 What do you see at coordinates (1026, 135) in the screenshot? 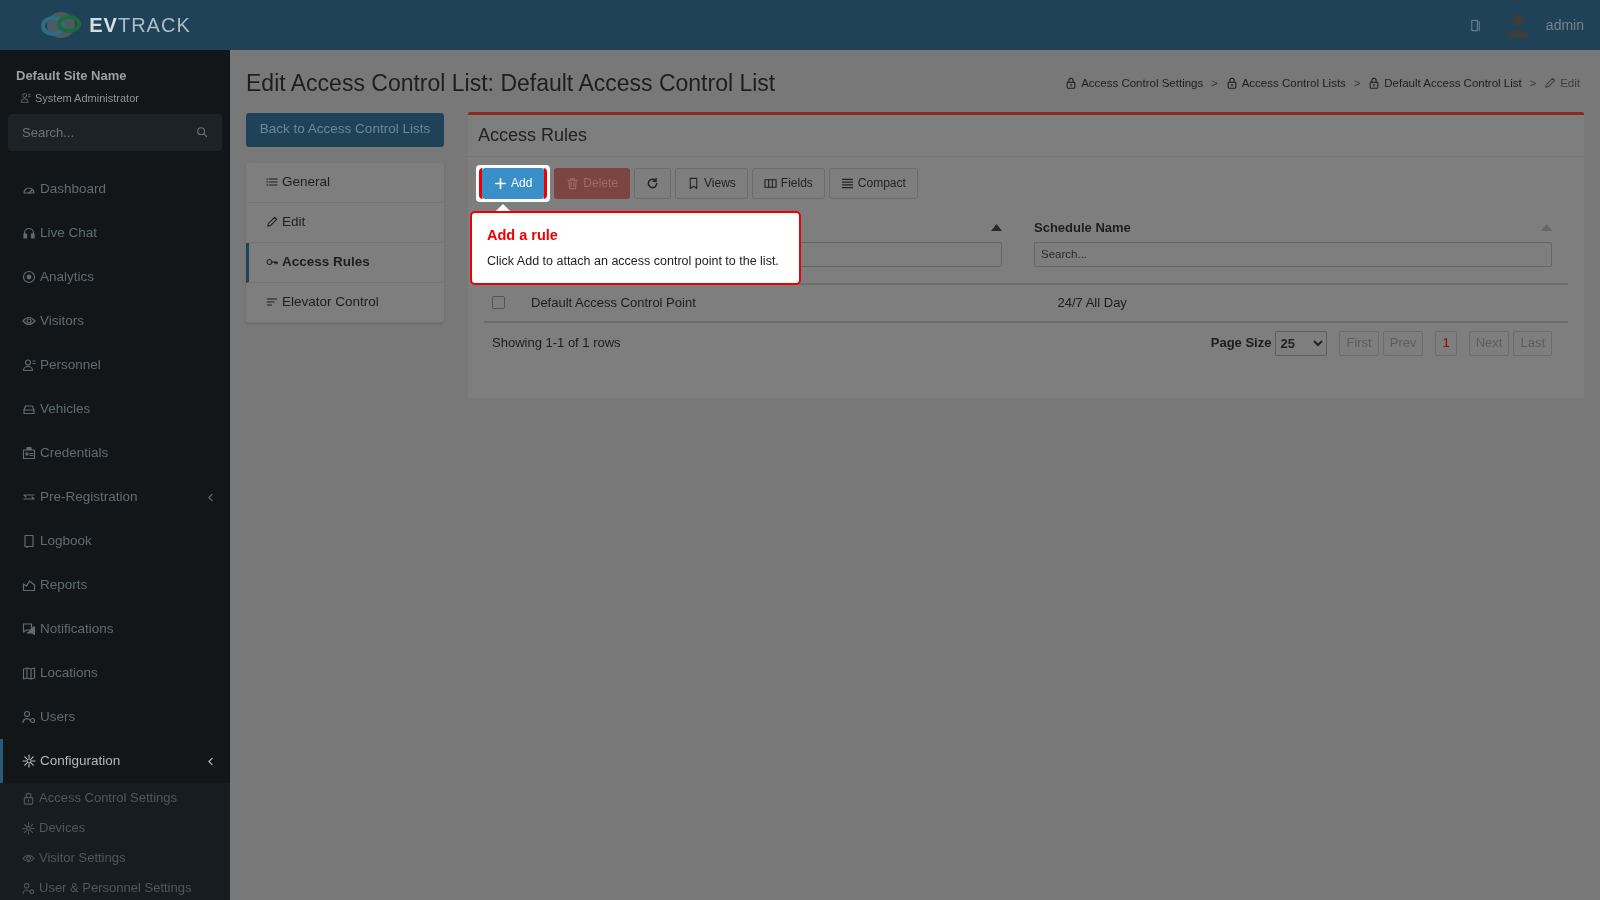
I see `card-title: Access Rules` at bounding box center [1026, 135].